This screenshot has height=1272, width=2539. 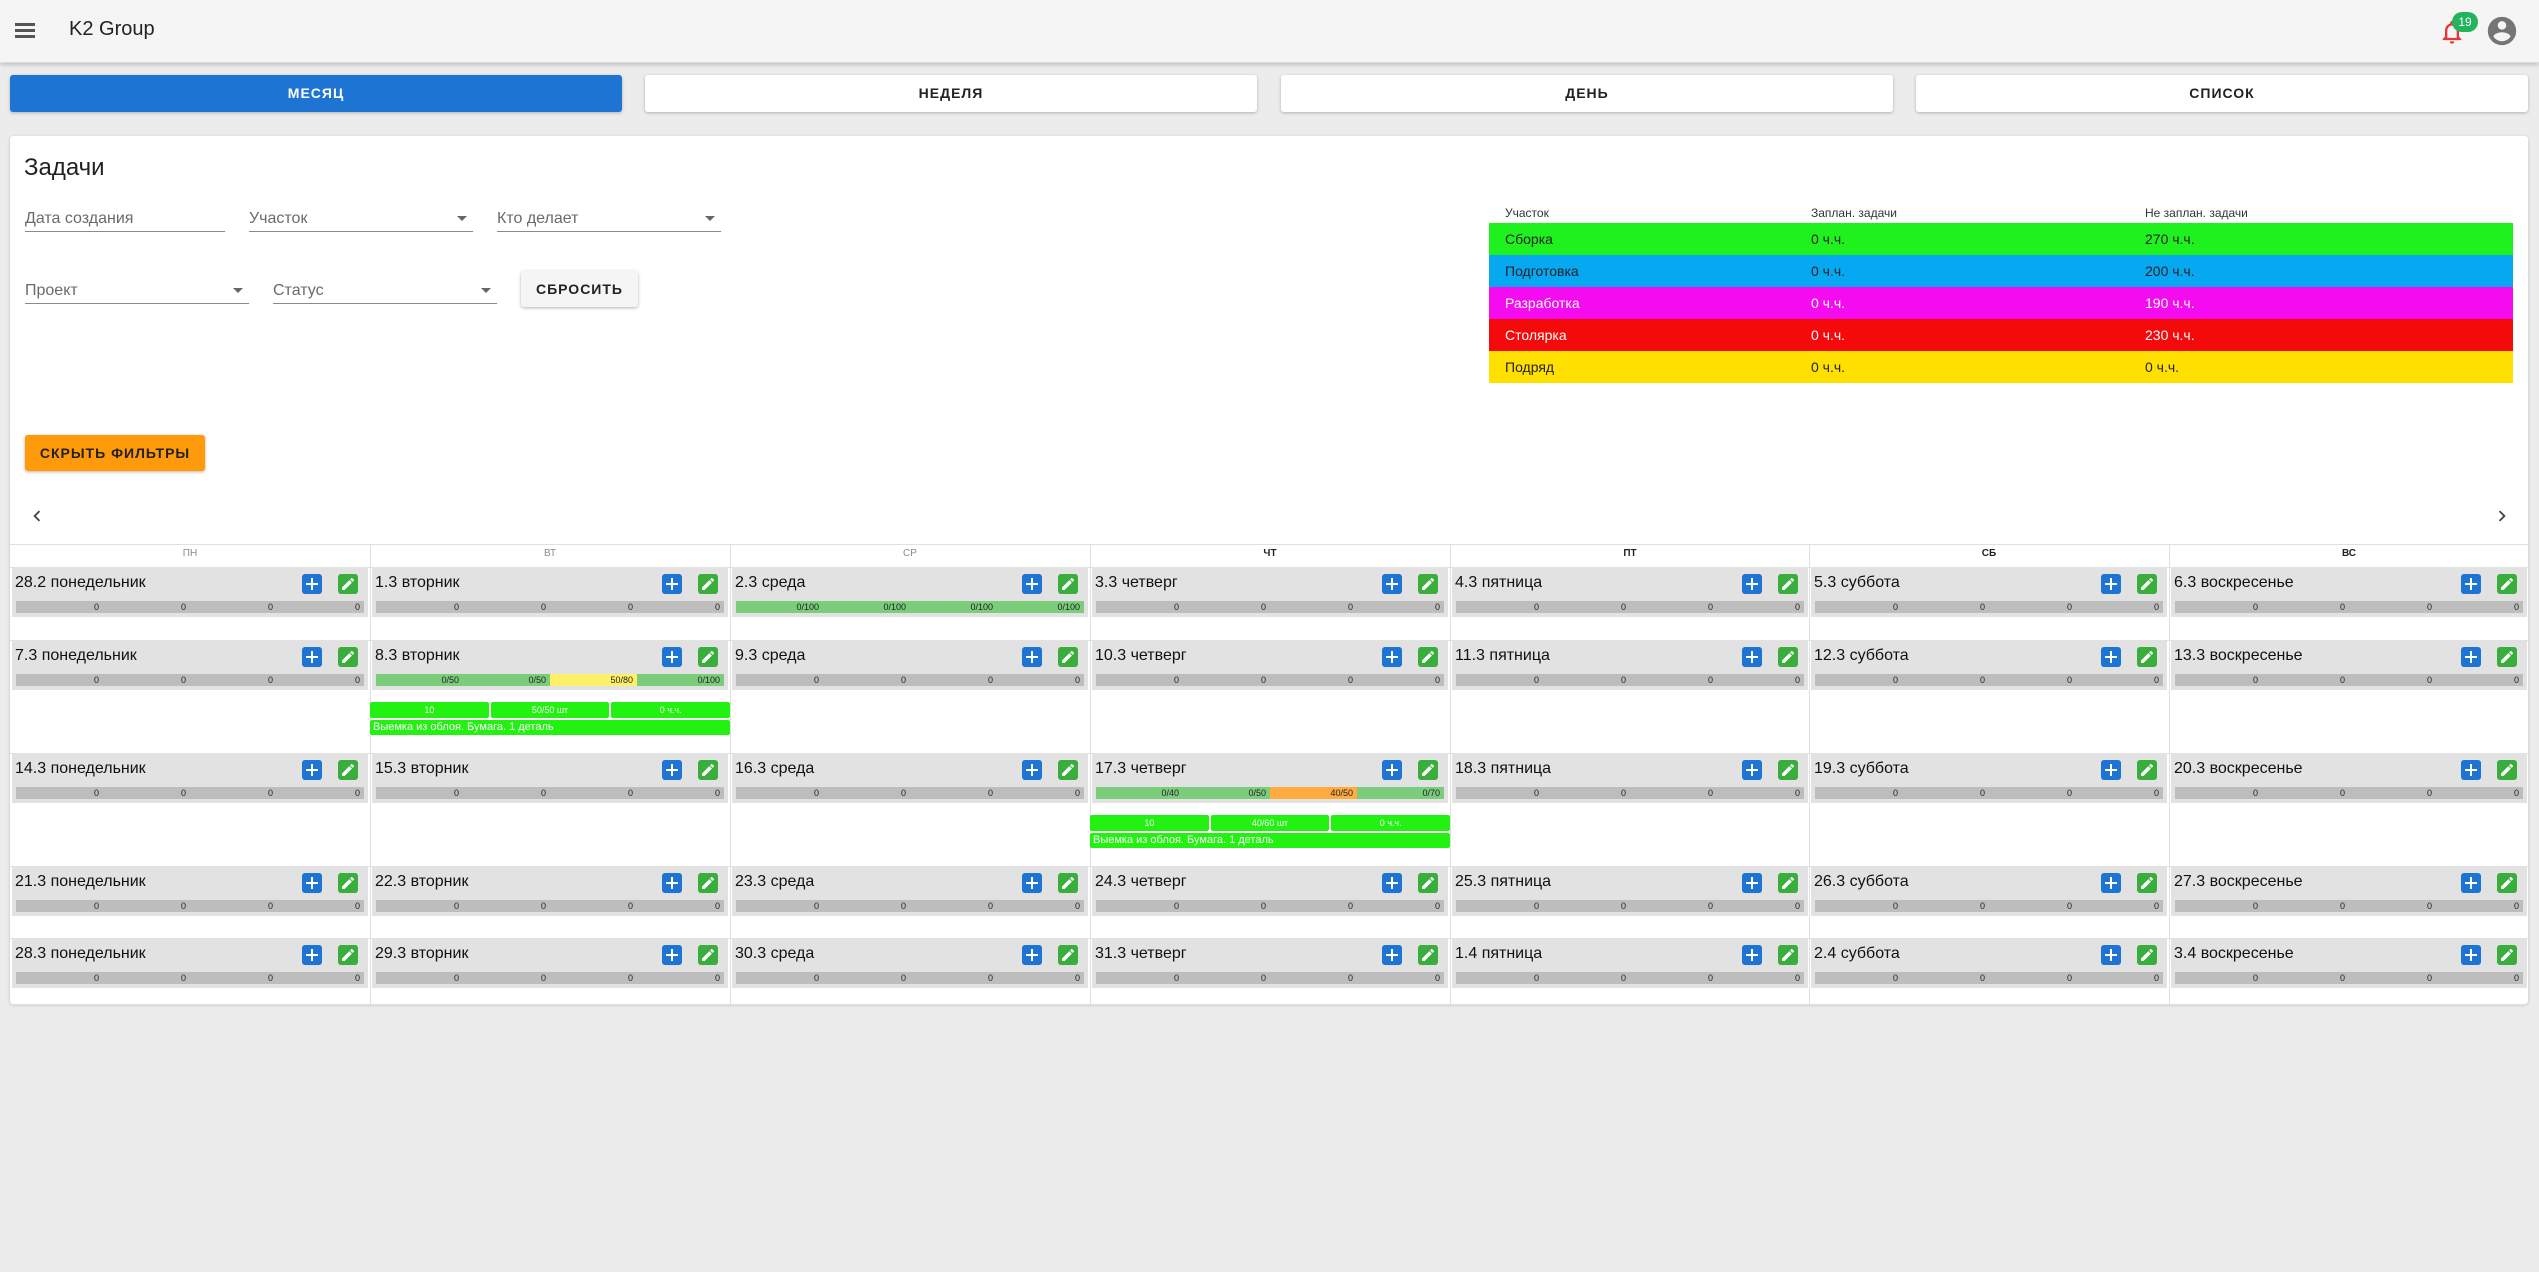 I want to click on section-select: Участок, so click(x=361, y=217).